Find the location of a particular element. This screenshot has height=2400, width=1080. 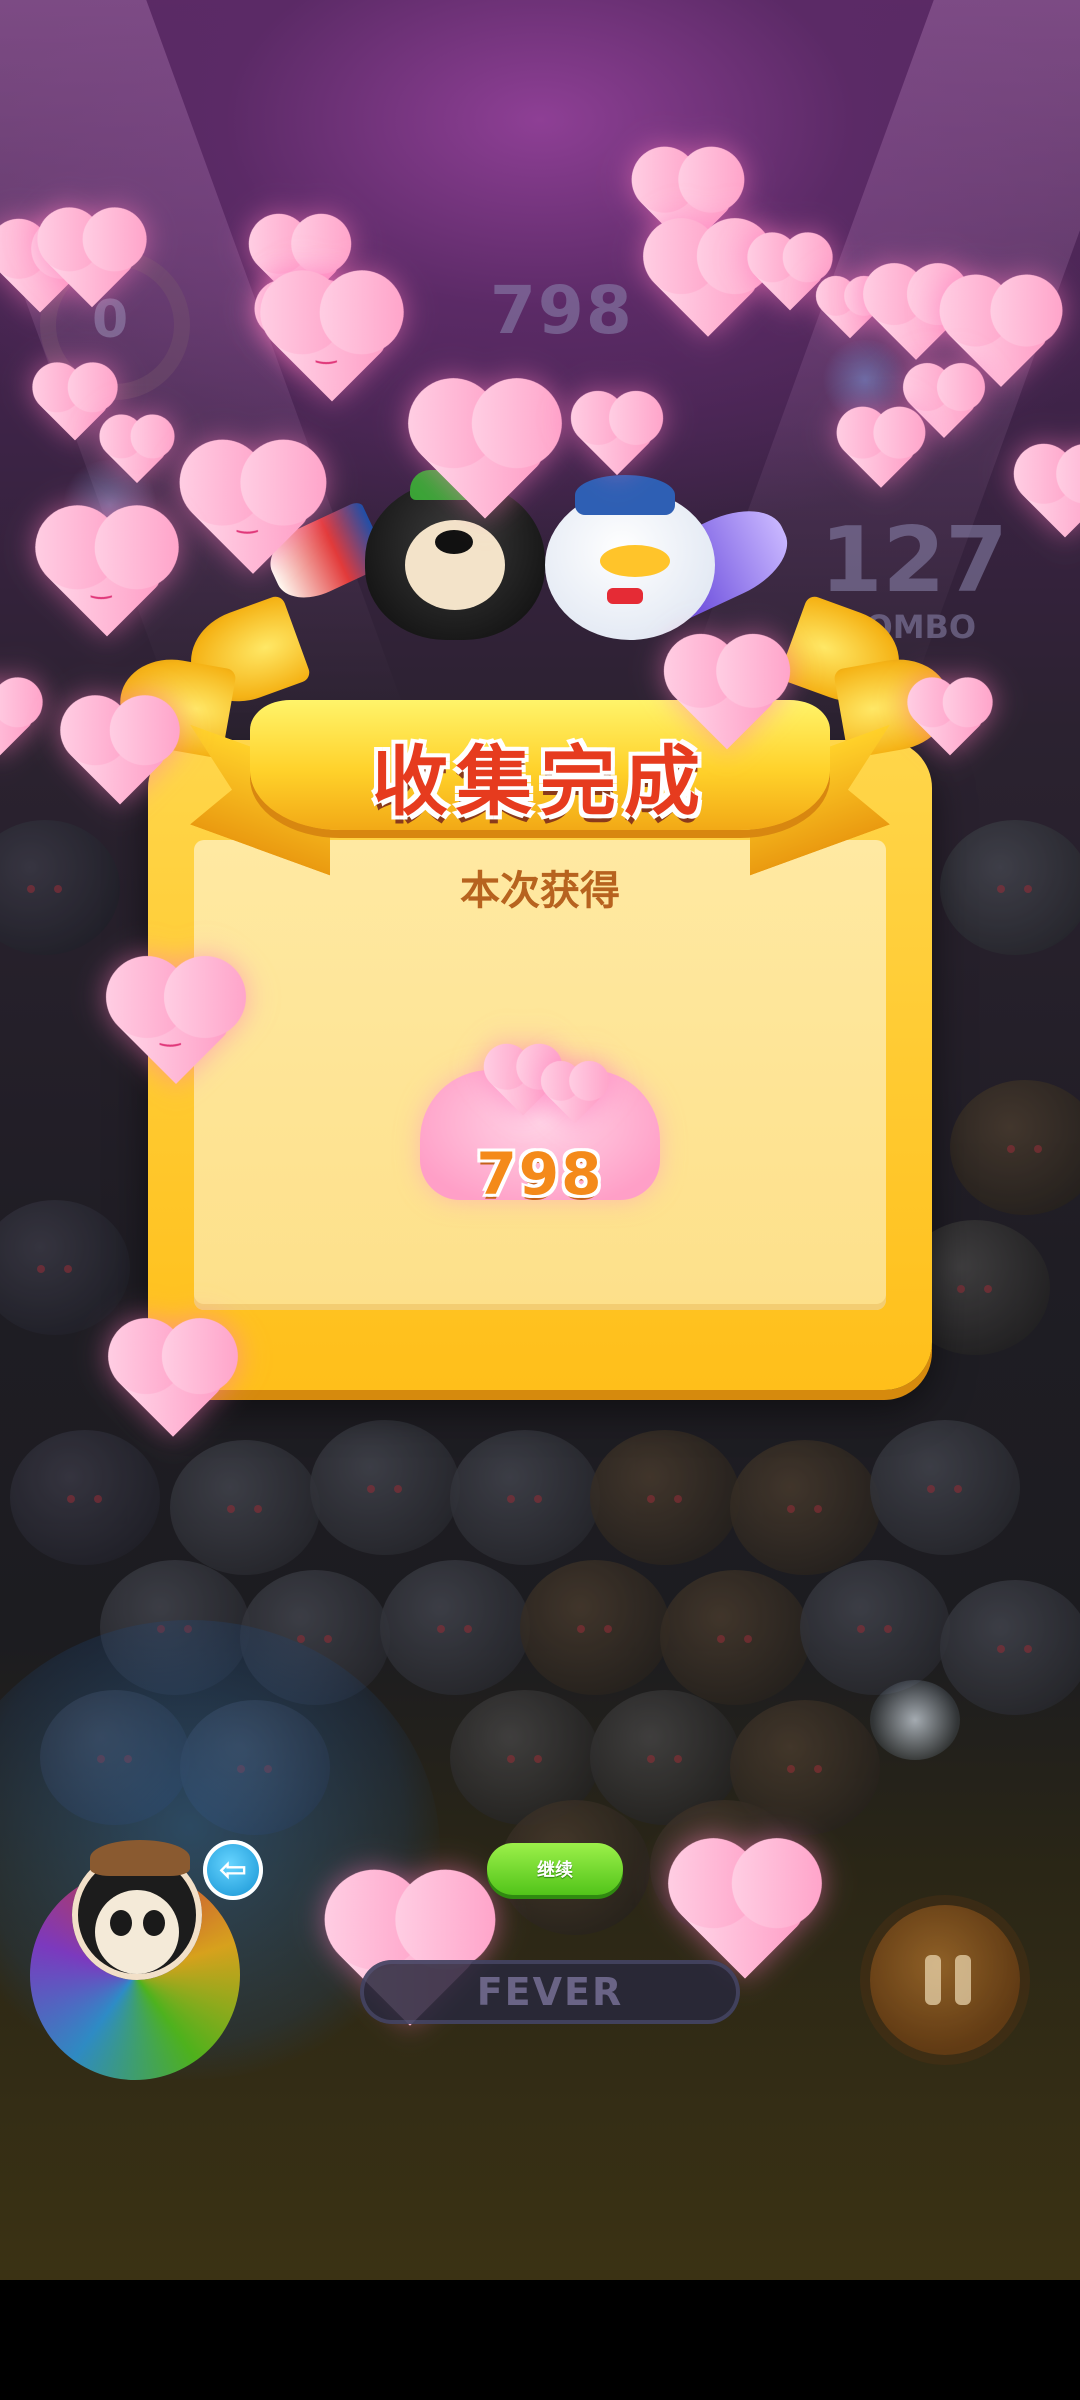

score-counter: 798 is located at coordinates (562, 310).